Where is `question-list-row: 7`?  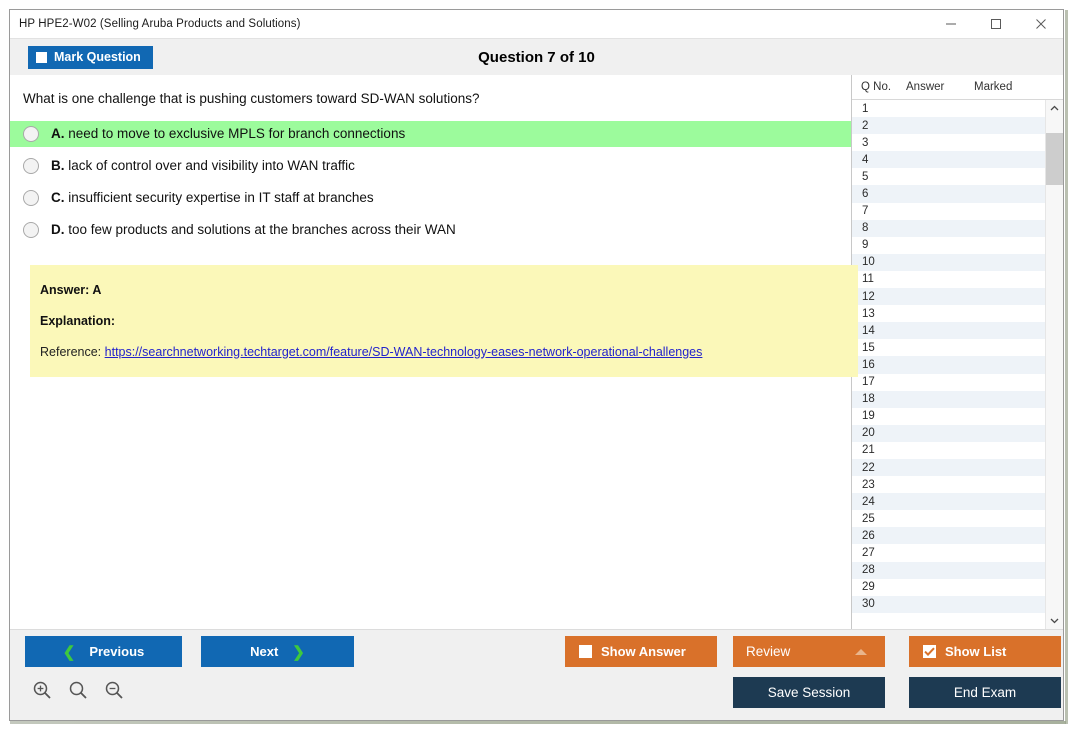 question-list-row: 7 is located at coordinates (948, 211).